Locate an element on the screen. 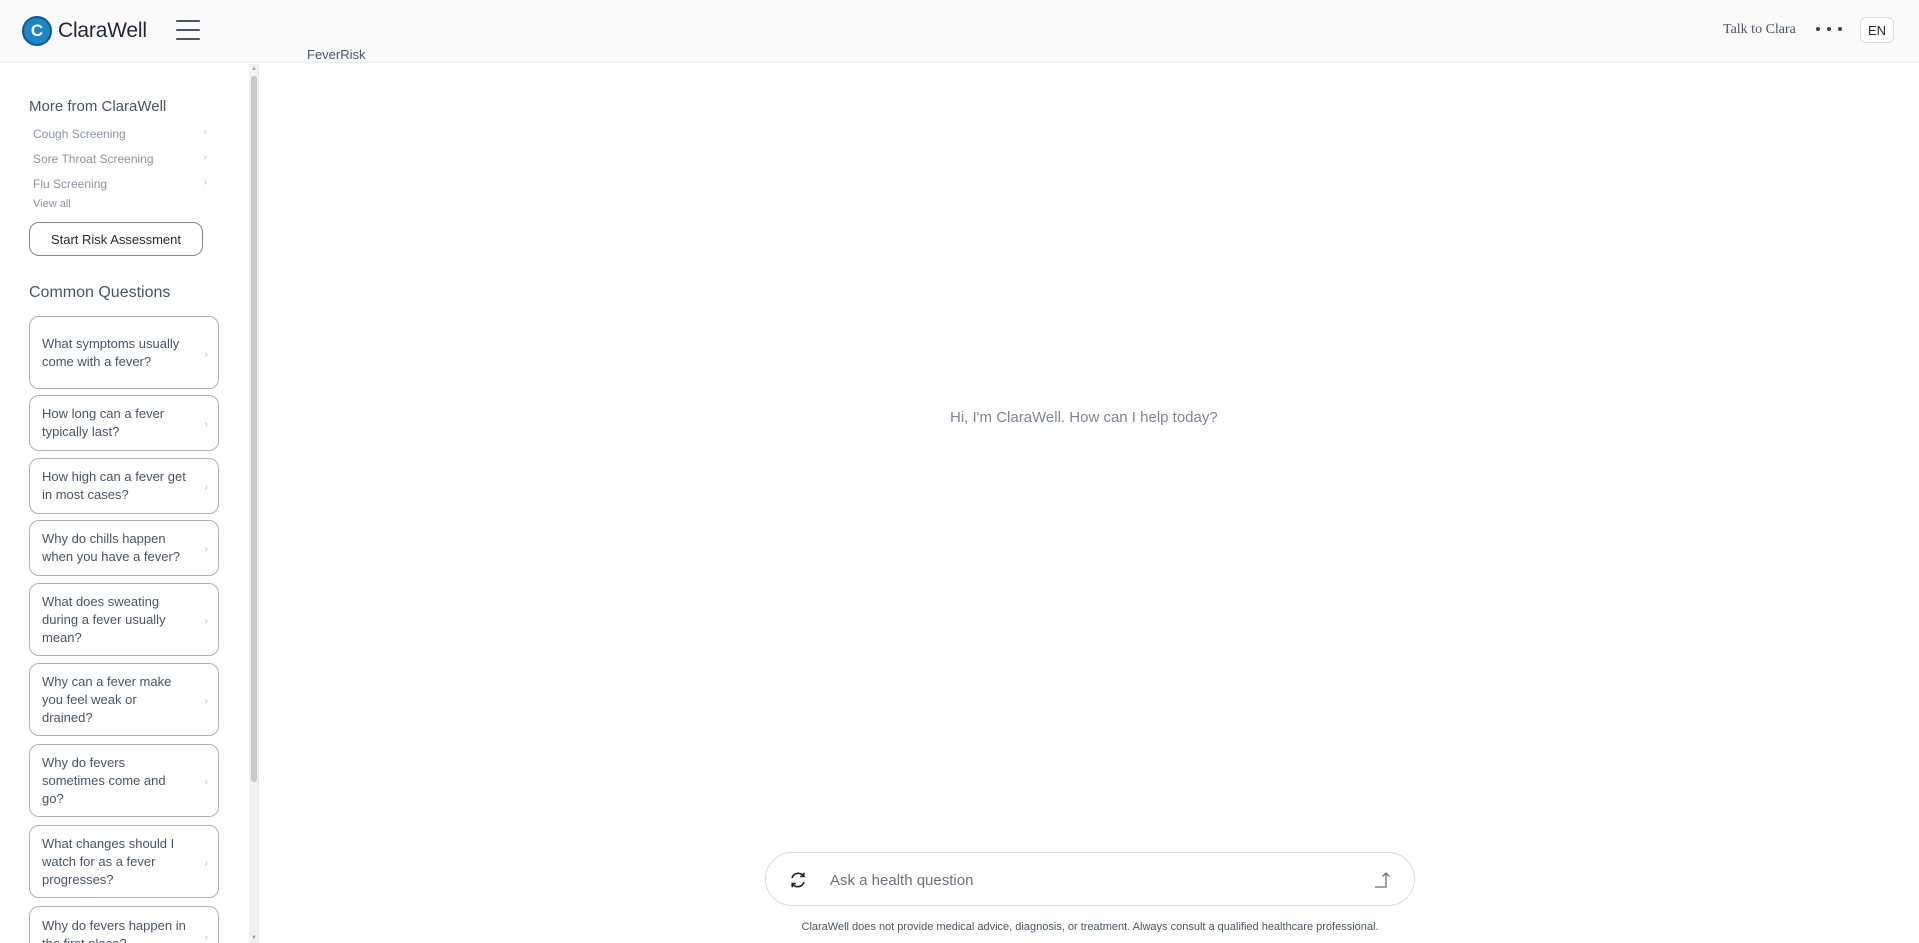  greeting-text: Hi, I'm ClaraWell. How can I help today? is located at coordinates (1084, 417).